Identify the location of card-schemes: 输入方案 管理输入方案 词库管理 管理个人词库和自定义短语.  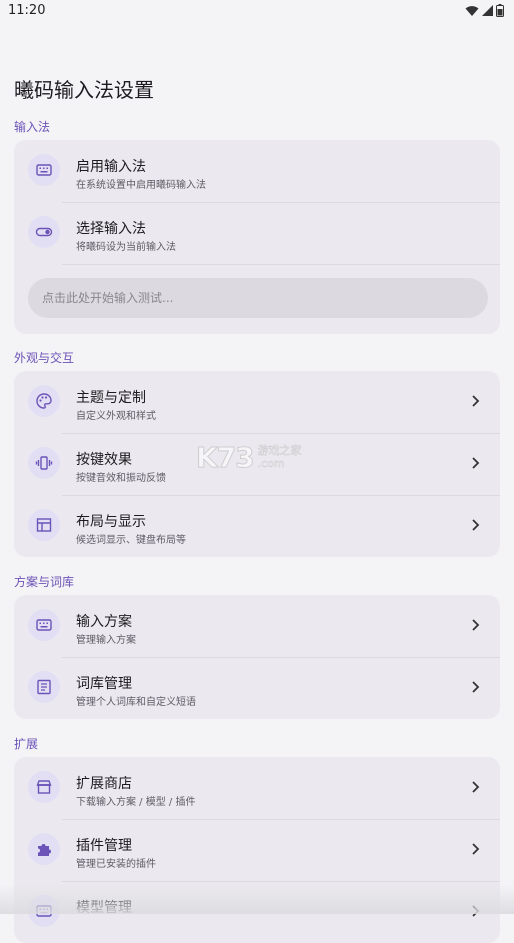
(257, 657).